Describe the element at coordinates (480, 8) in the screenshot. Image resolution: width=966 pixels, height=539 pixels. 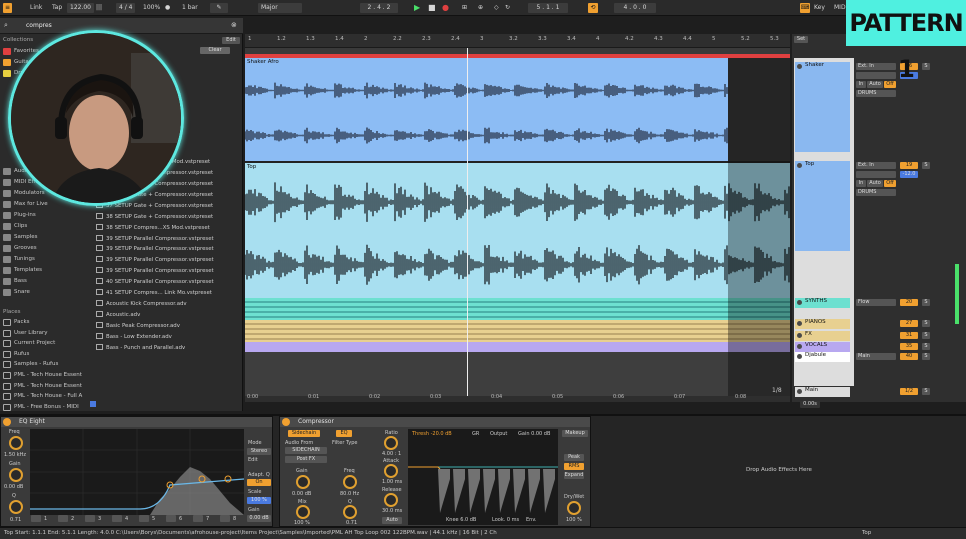
I see `overdub-icon: ⊕` at that location.